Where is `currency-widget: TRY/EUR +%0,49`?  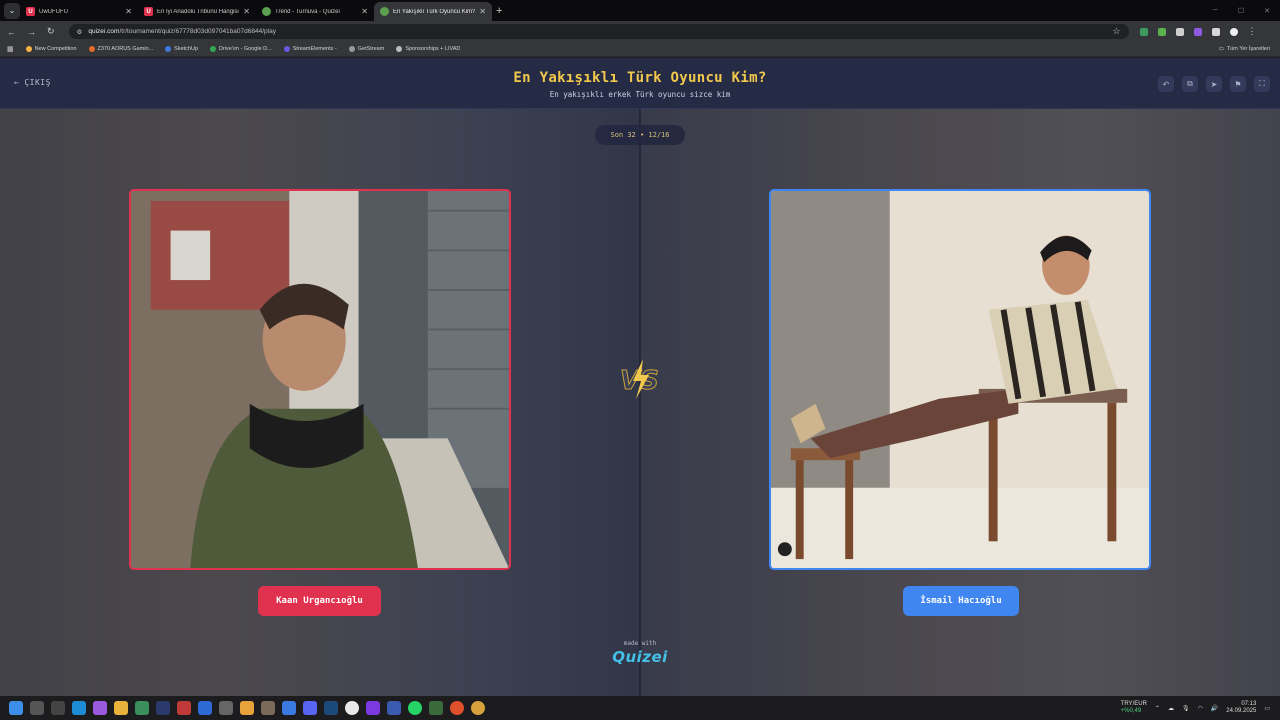 currency-widget: TRY/EUR +%0,49 is located at coordinates (1134, 708).